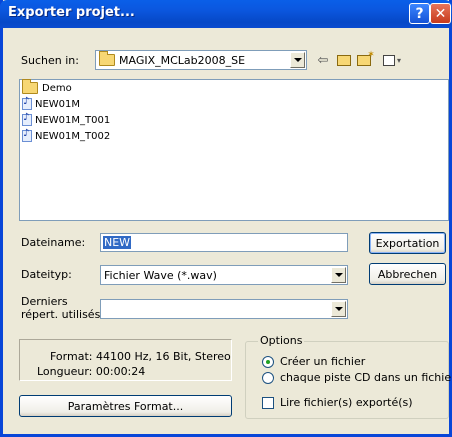 This screenshot has height=437, width=452. I want to click on export-button-label: Exportation, so click(407, 243).